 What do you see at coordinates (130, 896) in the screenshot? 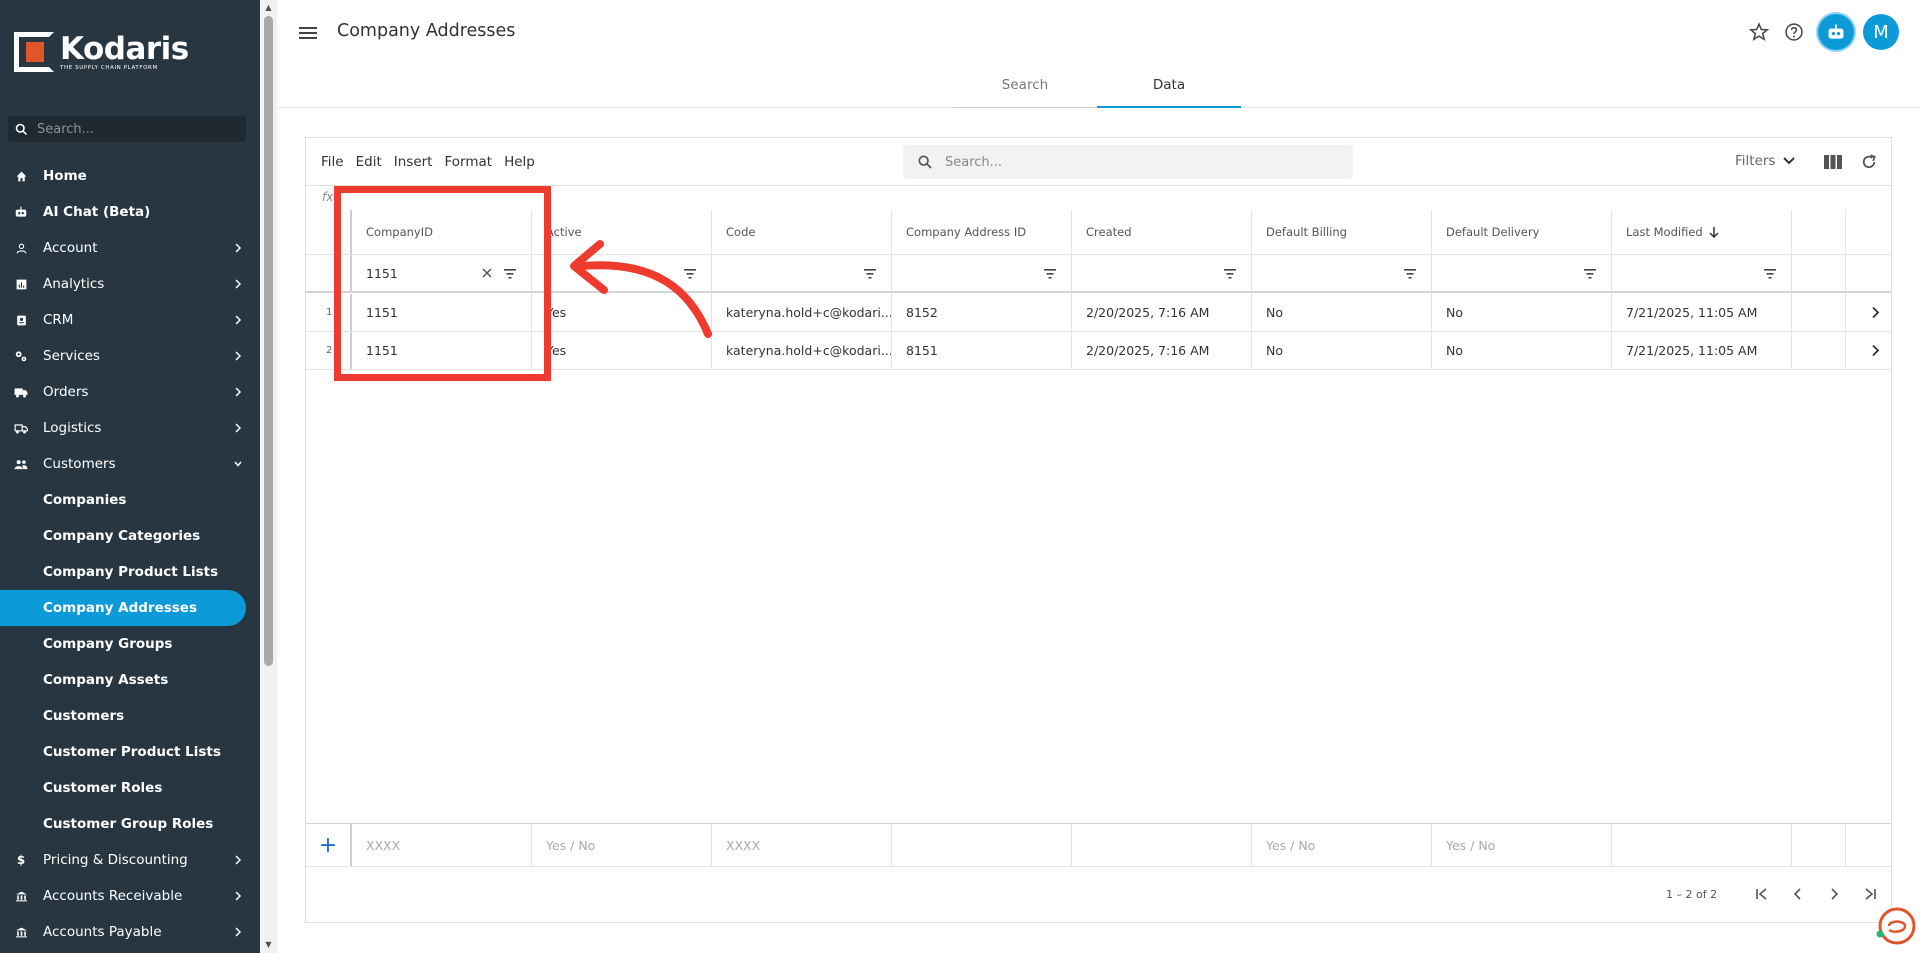
I see `sidebar-item-accounts-receivable: Accounts Receivable` at bounding box center [130, 896].